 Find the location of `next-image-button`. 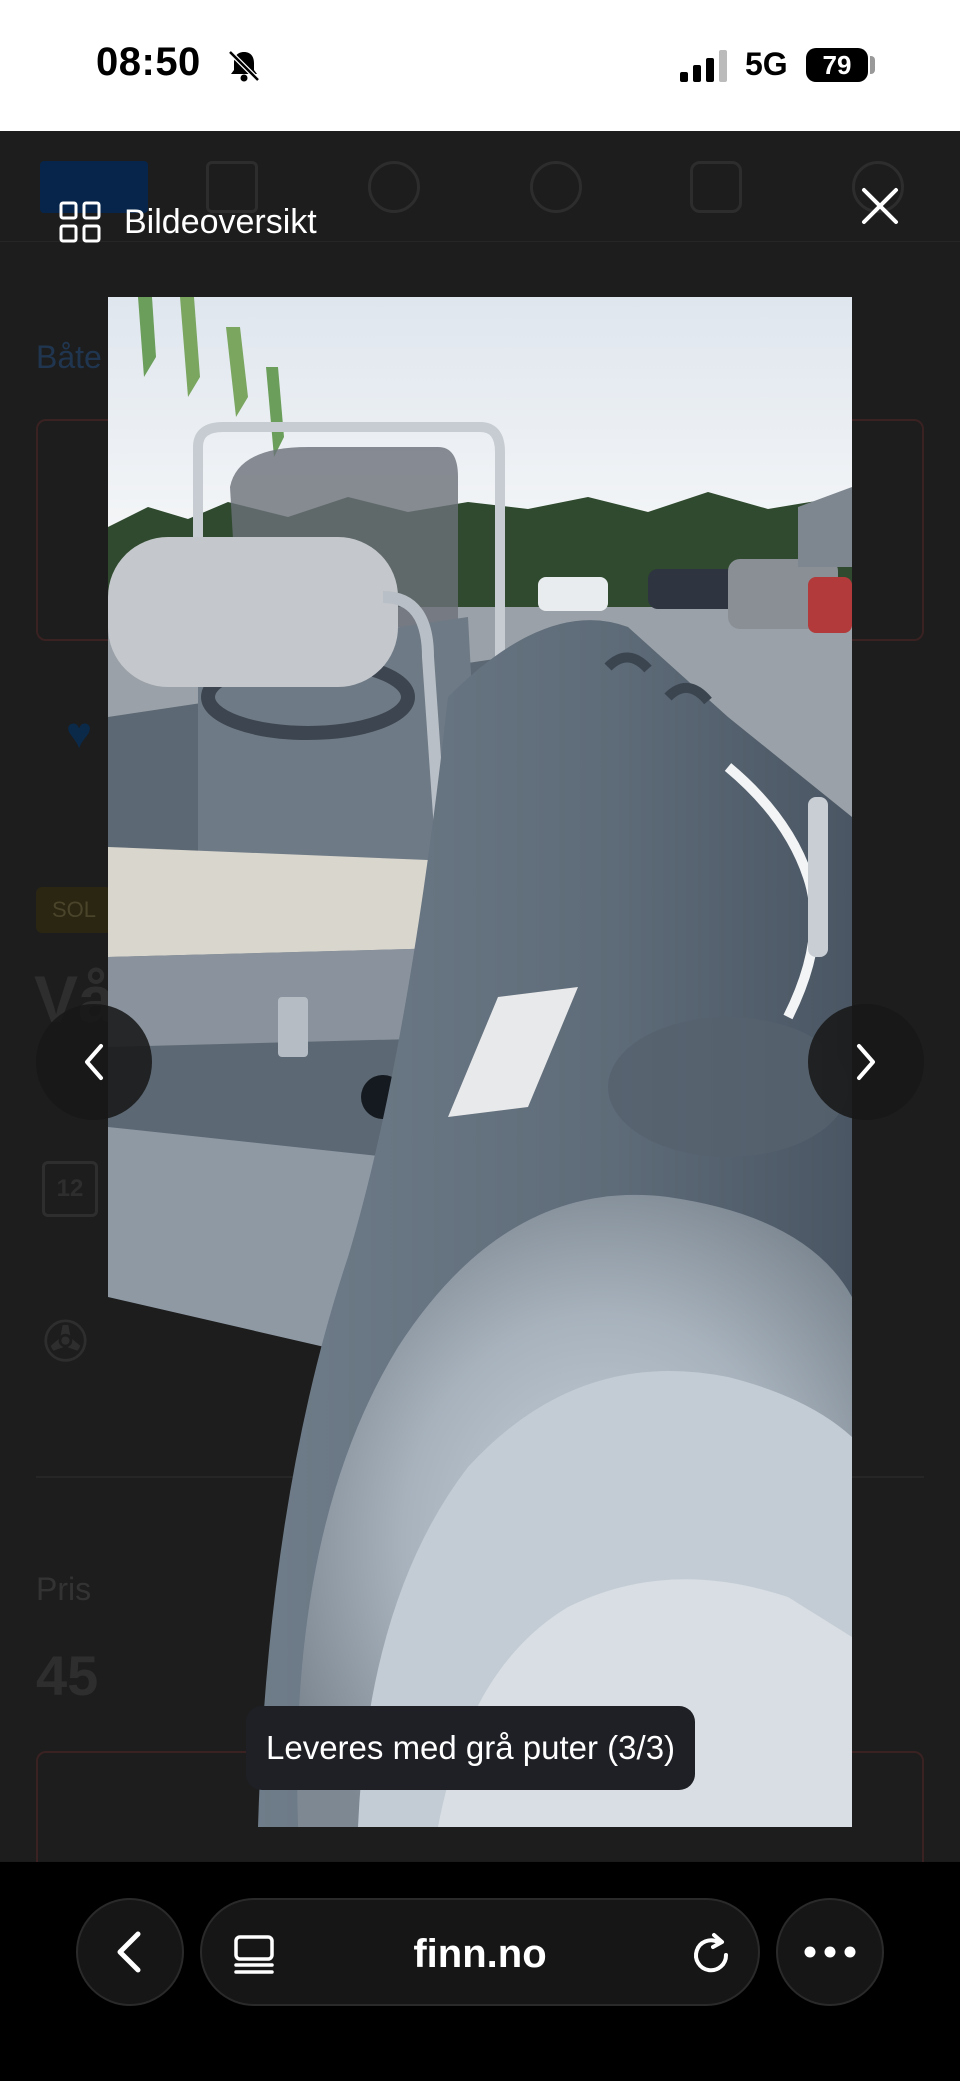

next-image-button is located at coordinates (866, 1062).